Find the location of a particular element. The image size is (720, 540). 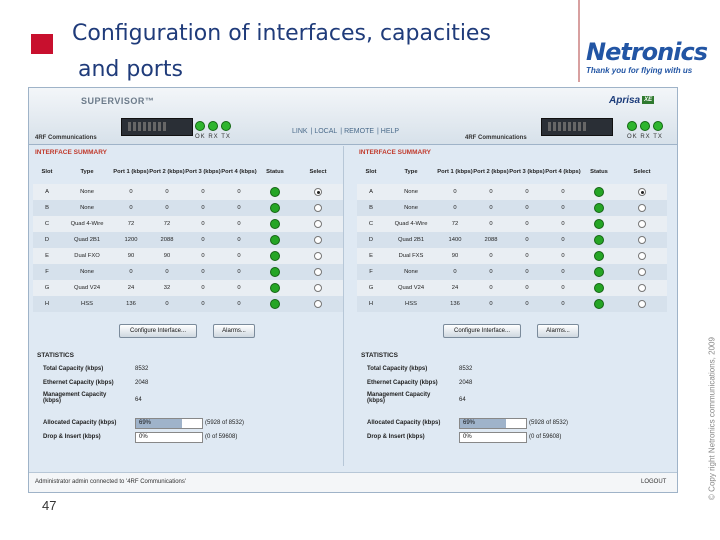

column-header: Port 4 (kbps) is located at coordinates (239, 172).